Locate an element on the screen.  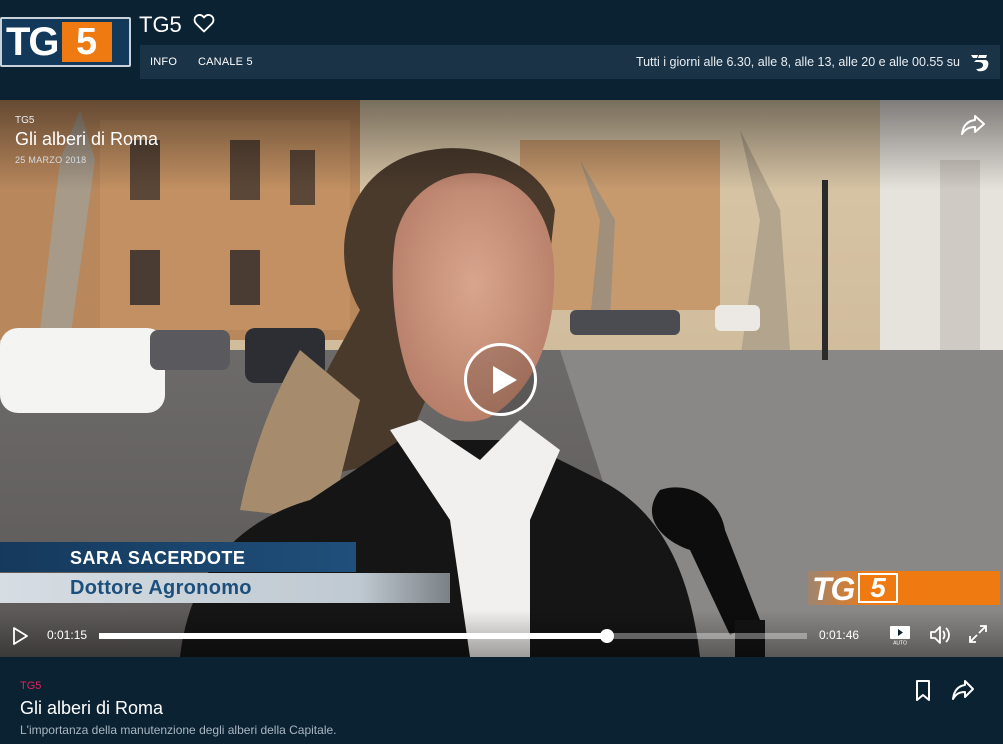
lower-third-role-bar: Dottore Agronomo is located at coordinates (225, 588).